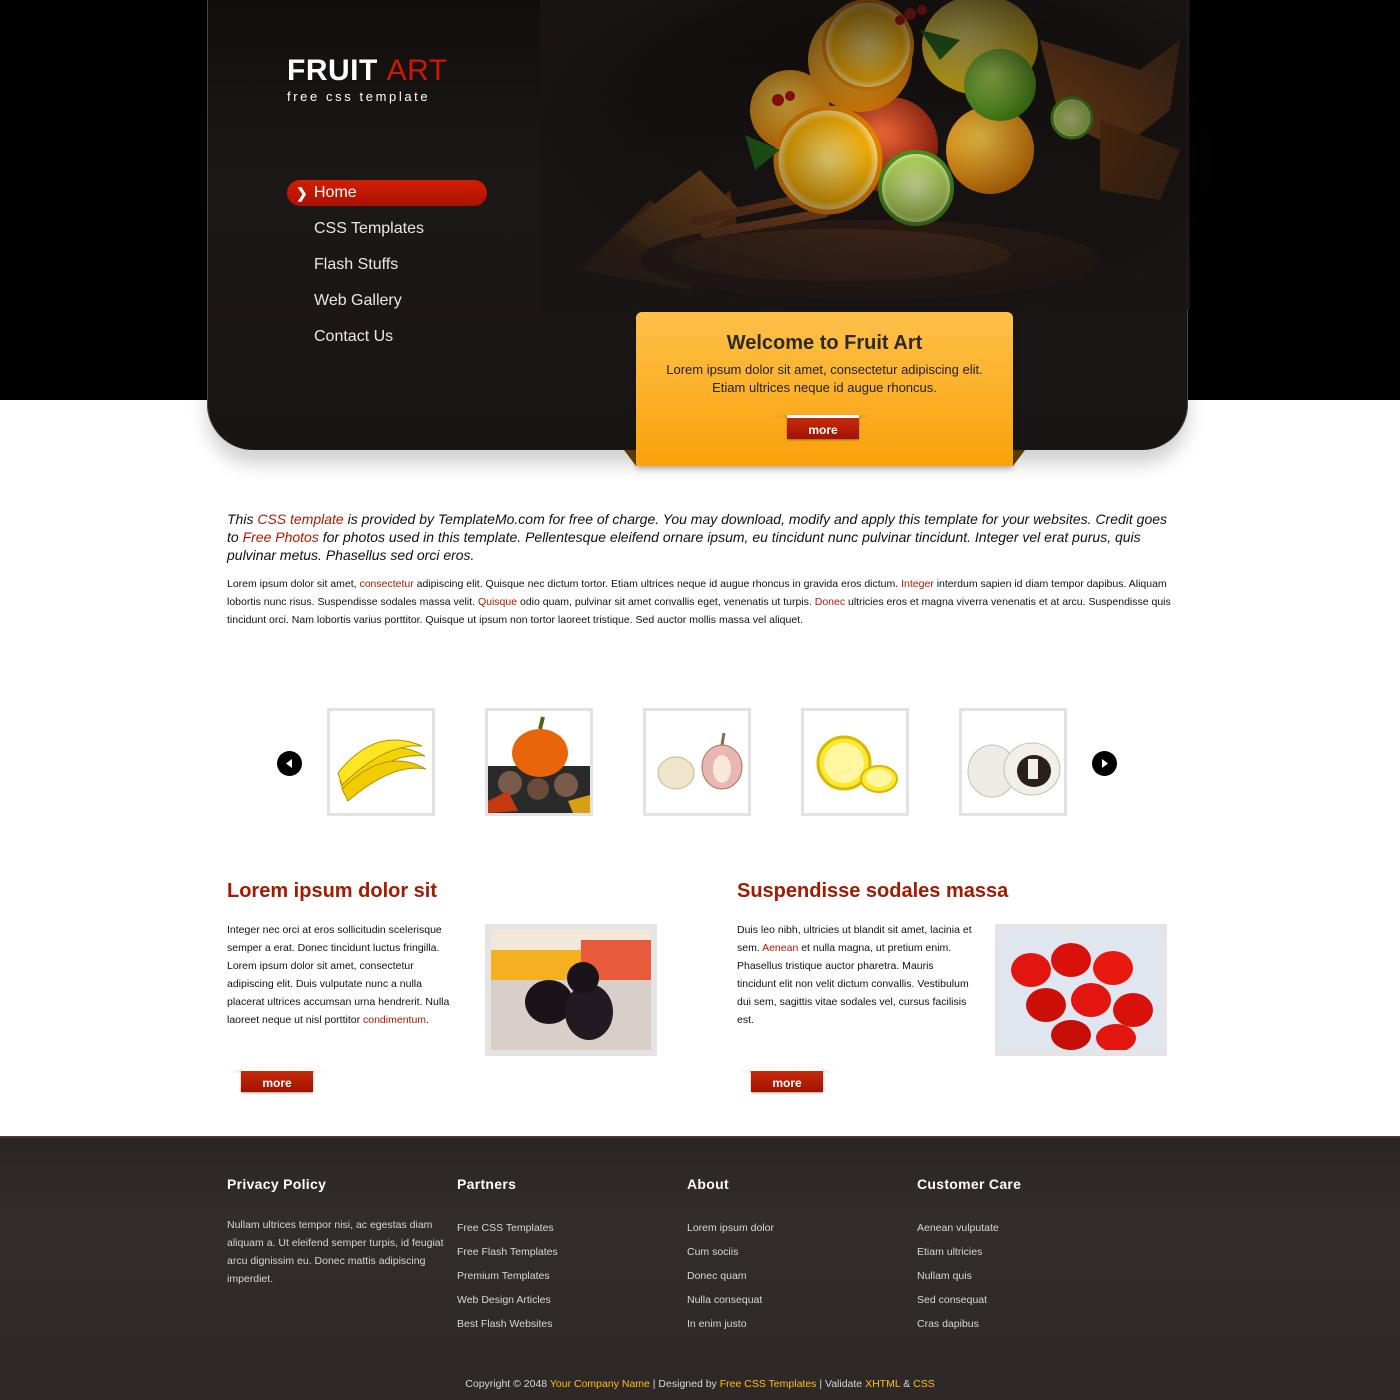 This screenshot has height=1400, width=1400. What do you see at coordinates (830, 602) in the screenshot?
I see `donec-link: Donec` at bounding box center [830, 602].